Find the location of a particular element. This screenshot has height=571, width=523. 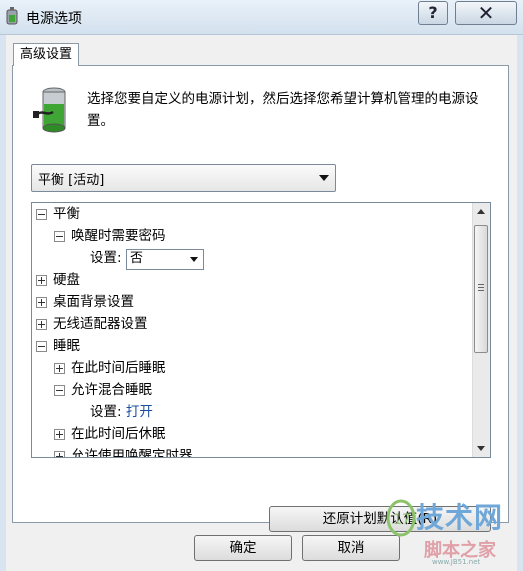

title-bar: 电源选项 ? ✕ is located at coordinates (261, 17).